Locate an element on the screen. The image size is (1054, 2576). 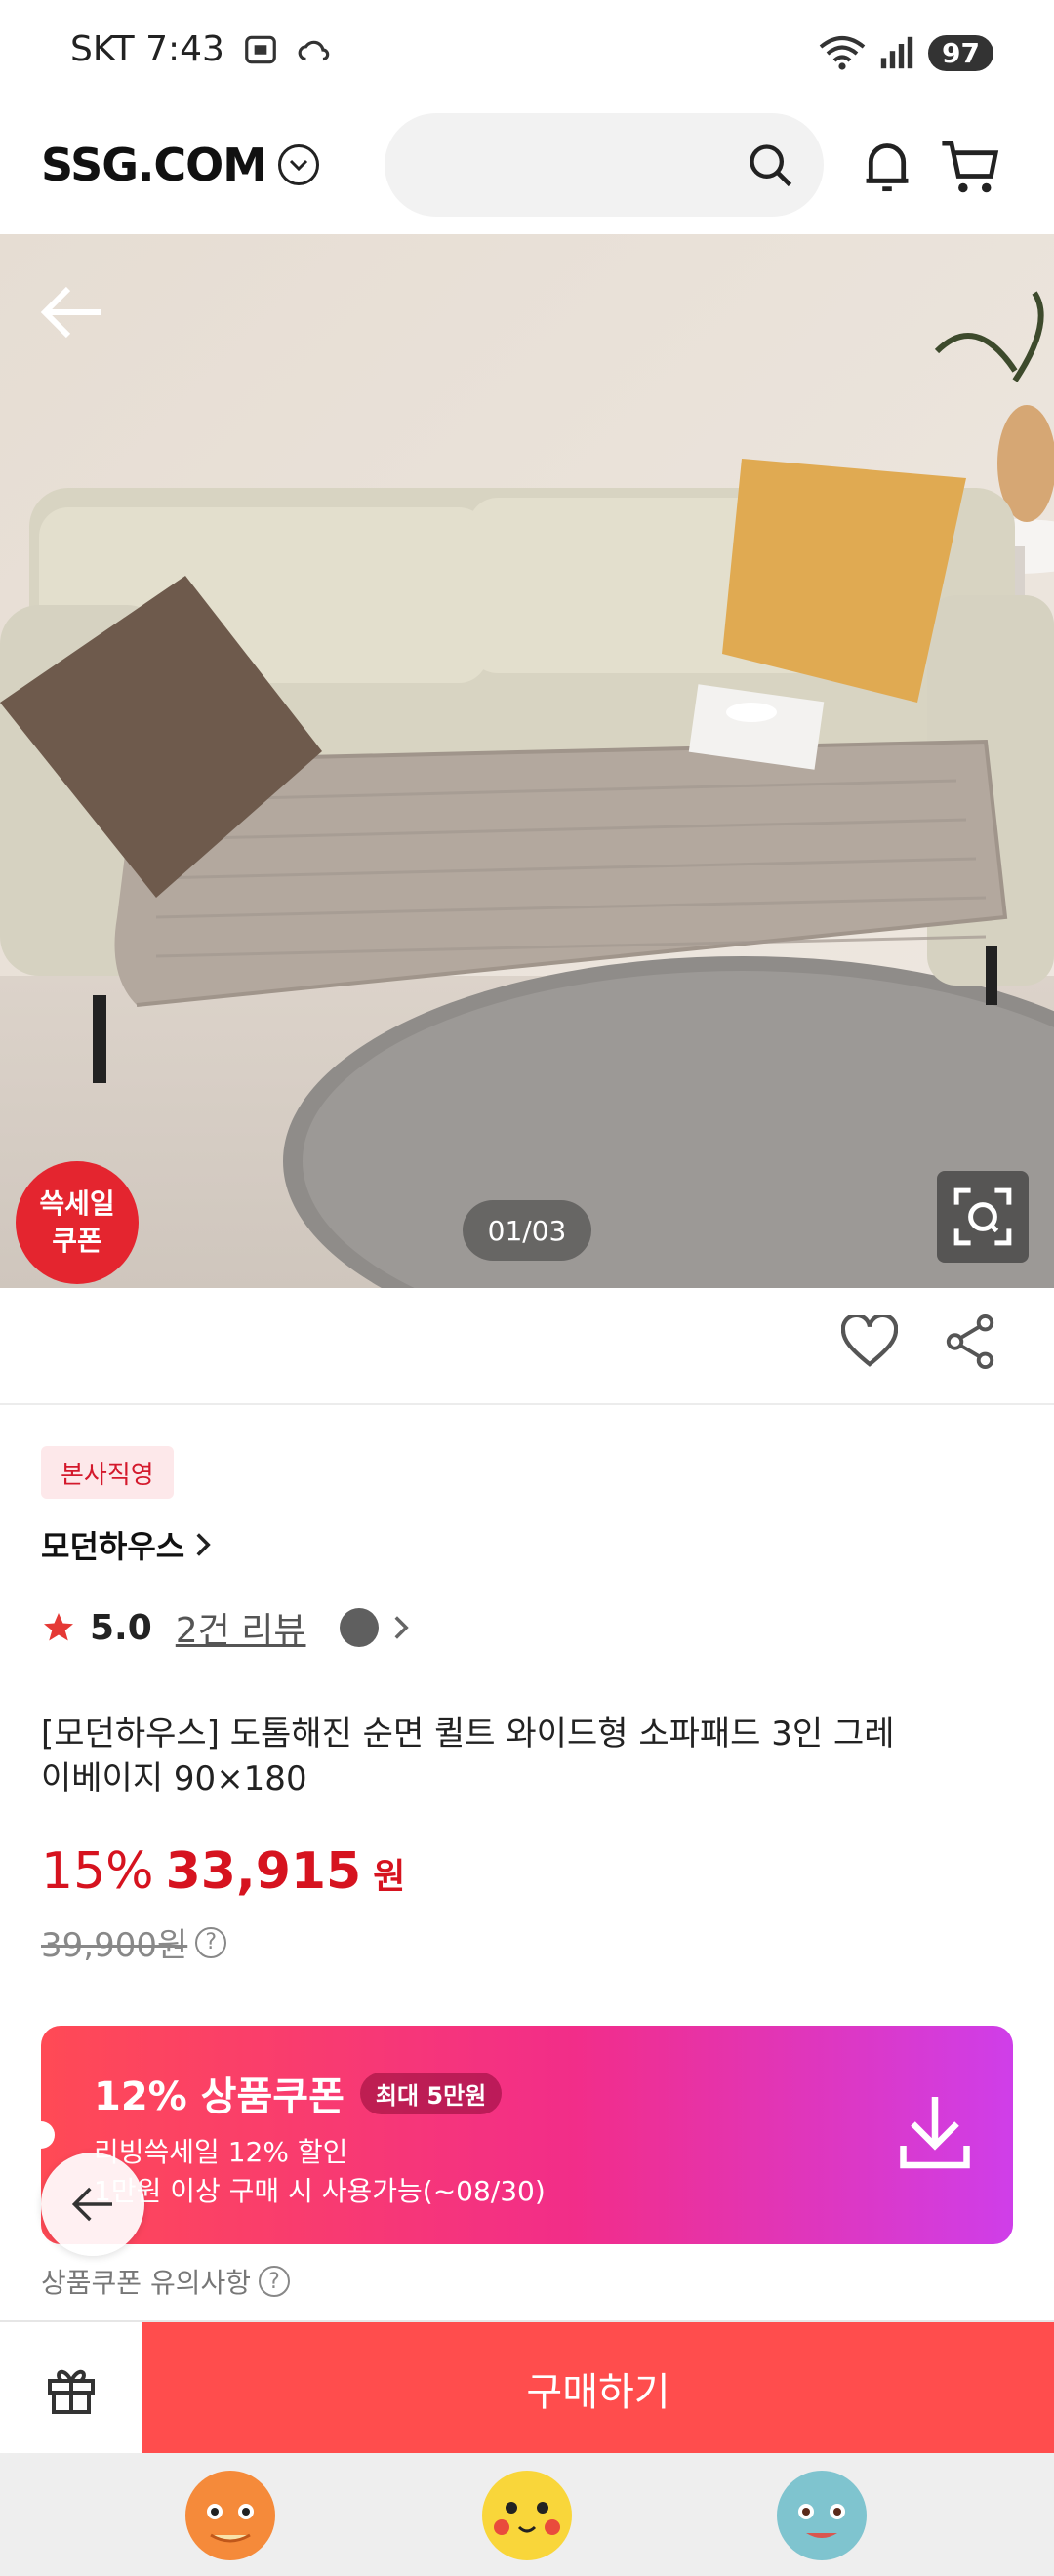
search-bar is located at coordinates (604, 165).